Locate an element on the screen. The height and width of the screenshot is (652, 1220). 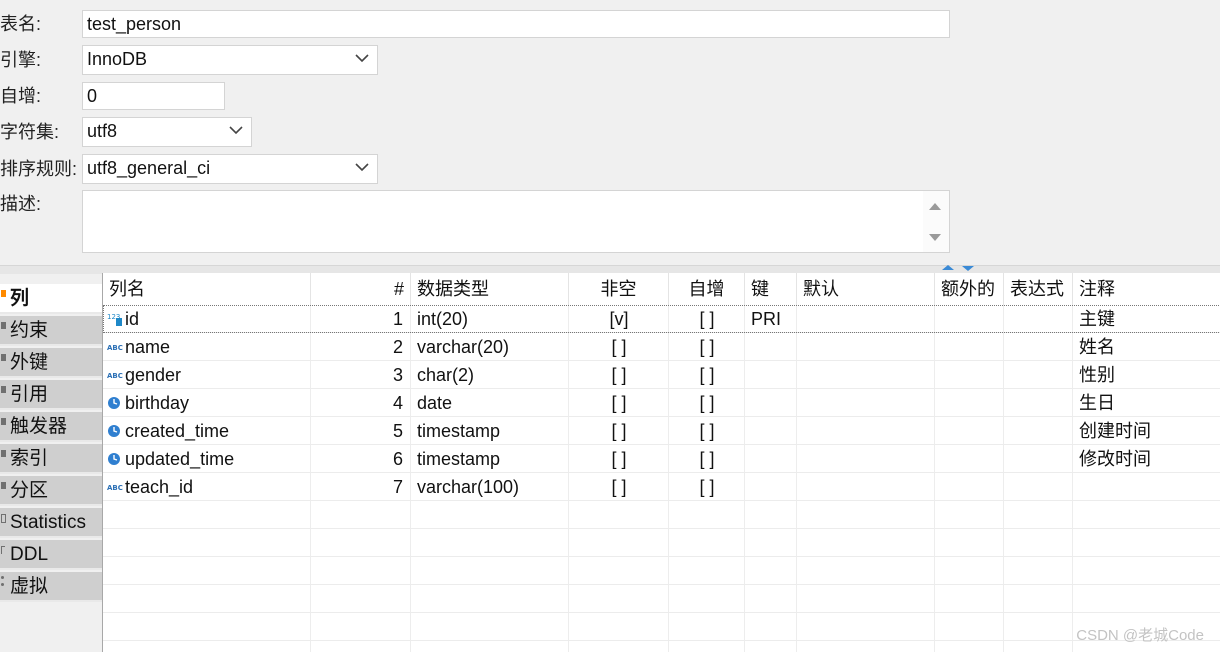
cell-data-type: int(20) is located at coordinates (490, 319).